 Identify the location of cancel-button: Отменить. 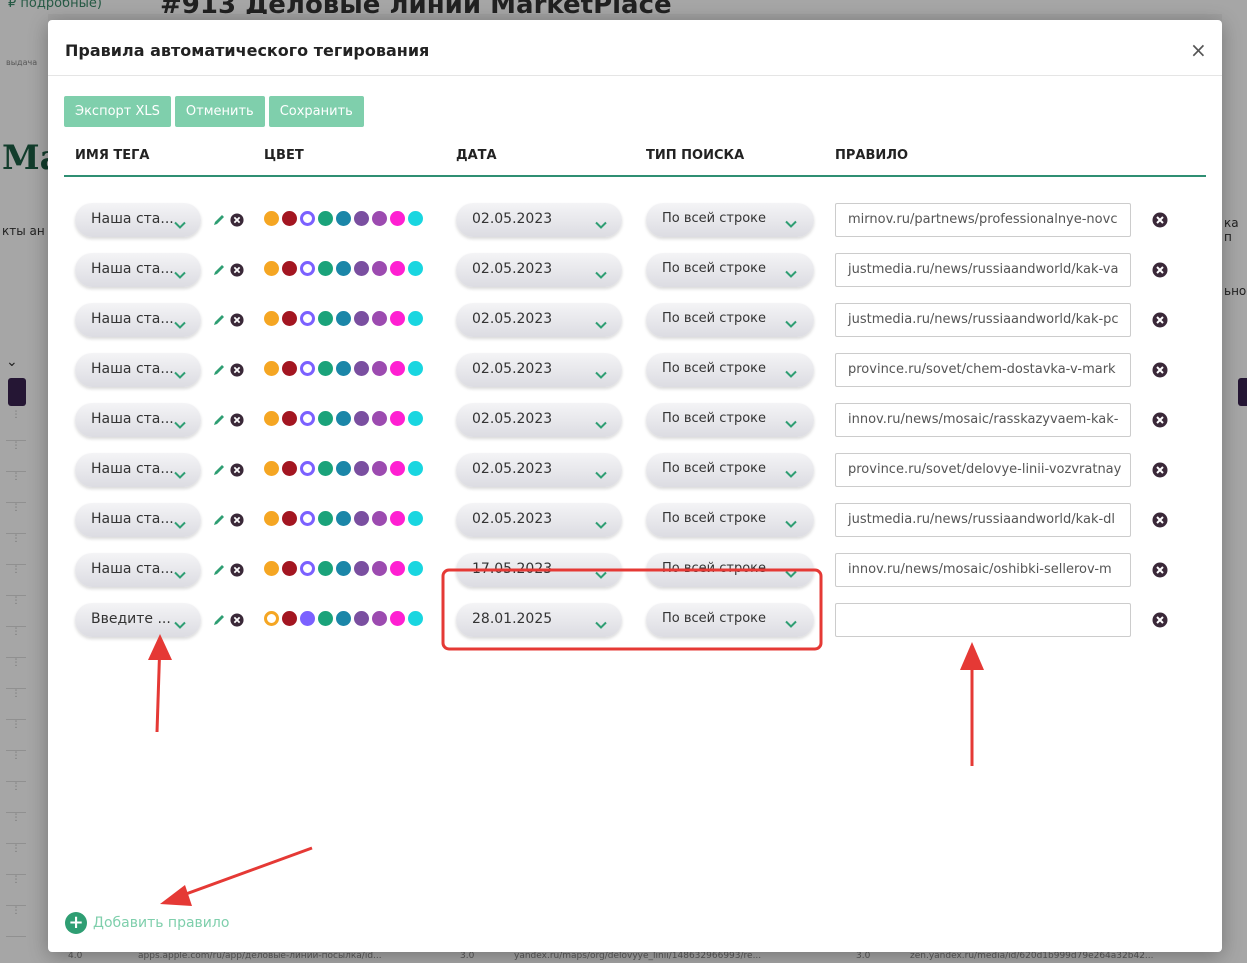
(219, 111).